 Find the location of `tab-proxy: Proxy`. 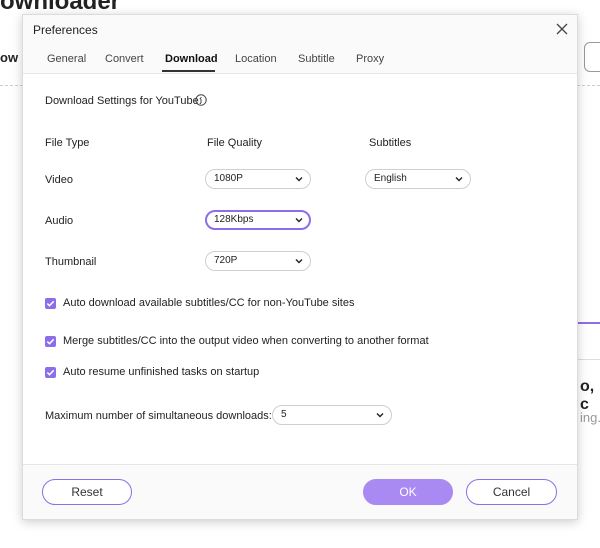

tab-proxy: Proxy is located at coordinates (370, 59).